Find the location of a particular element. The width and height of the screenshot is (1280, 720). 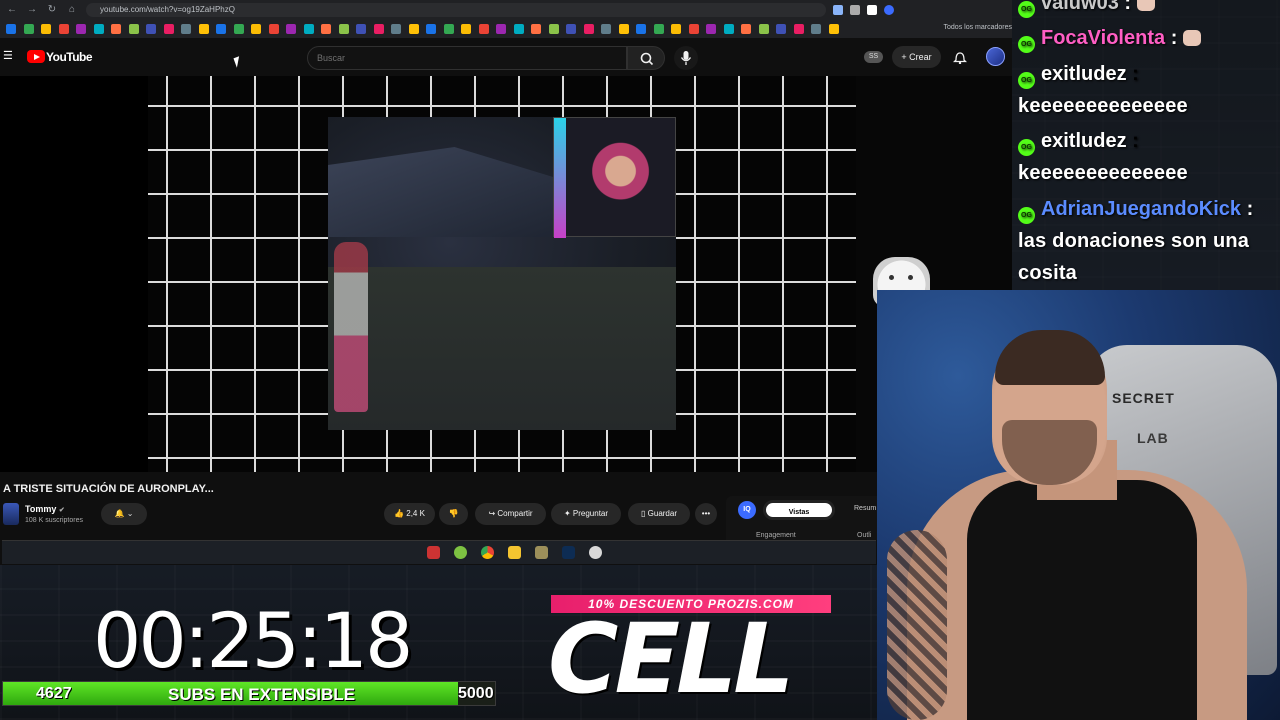

channel-avatar is located at coordinates (11, 514).